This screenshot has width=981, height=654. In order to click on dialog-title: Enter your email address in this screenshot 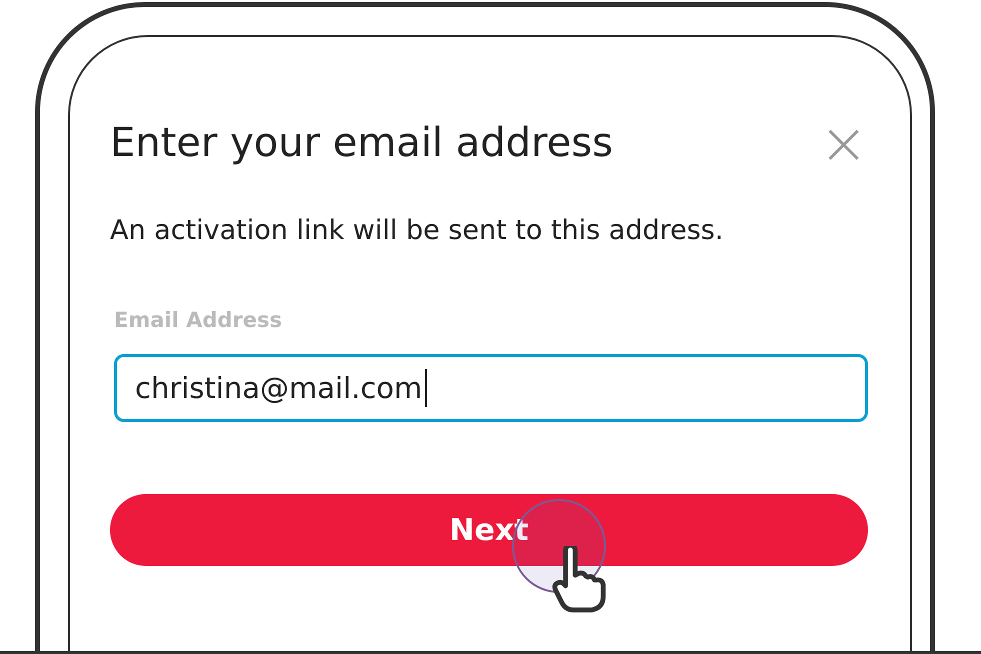, I will do `click(361, 143)`.